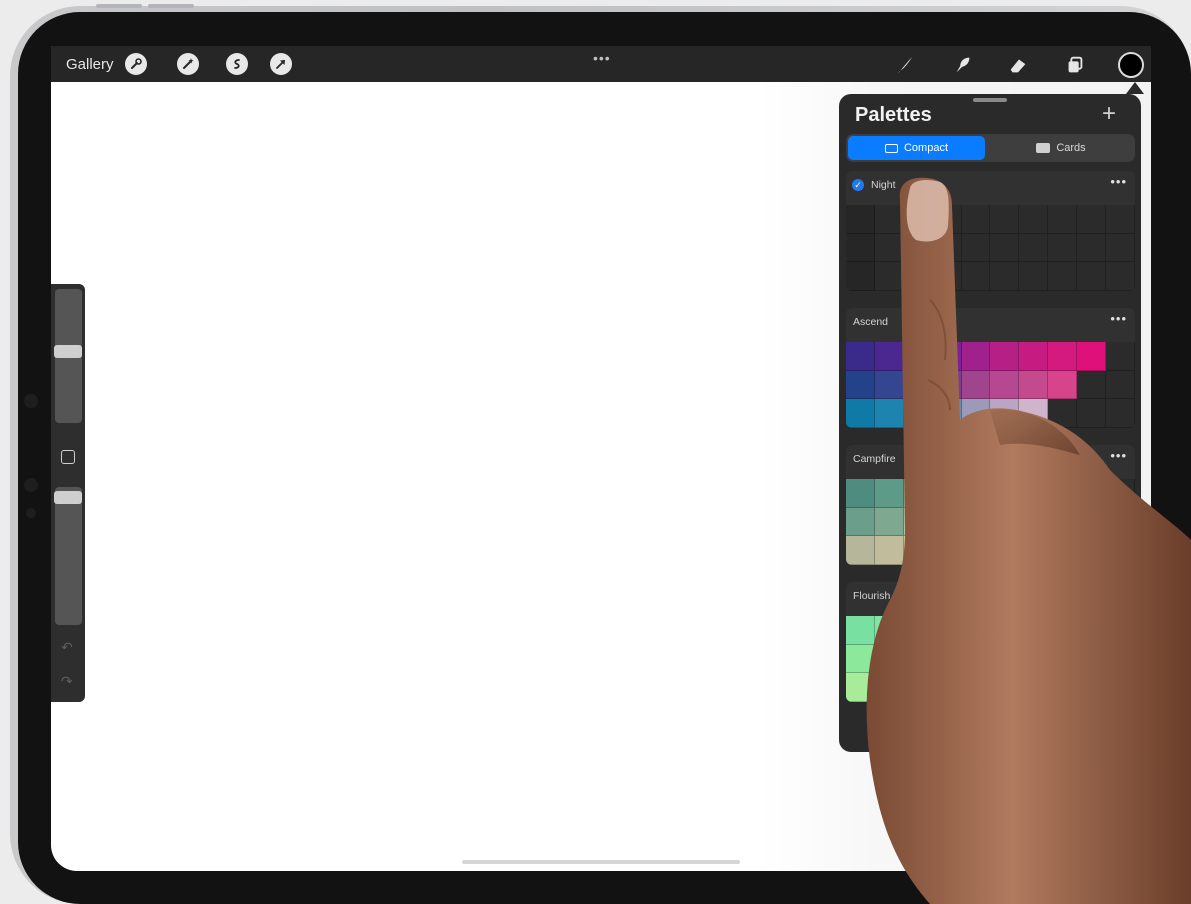  What do you see at coordinates (963, 65) in the screenshot?
I see `smudge-icon` at bounding box center [963, 65].